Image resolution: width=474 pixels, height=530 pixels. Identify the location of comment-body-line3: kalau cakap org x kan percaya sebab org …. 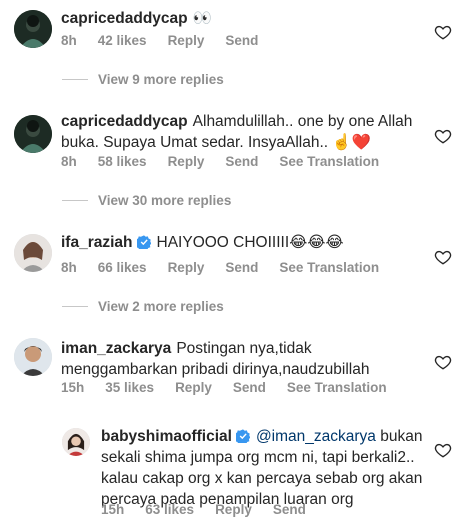
(262, 478).